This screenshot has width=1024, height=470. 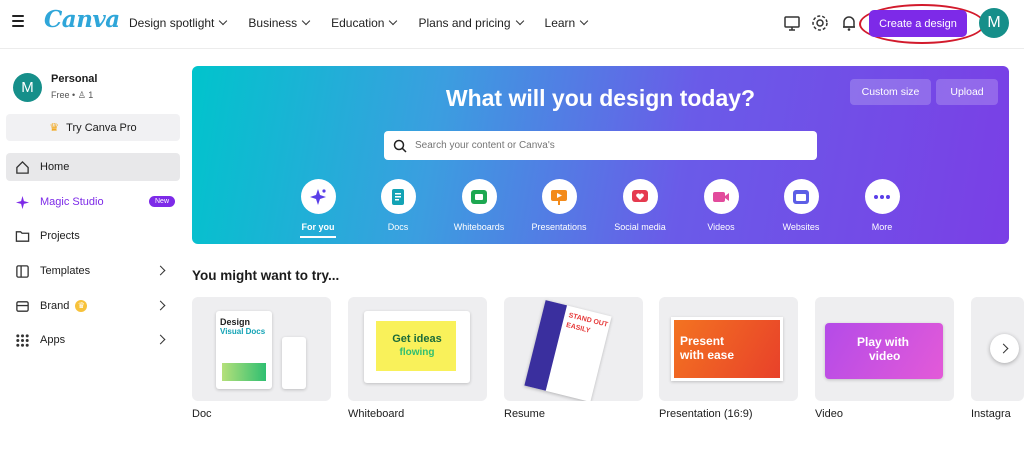 What do you see at coordinates (721, 205) in the screenshot?
I see `category-videos: Videos` at bounding box center [721, 205].